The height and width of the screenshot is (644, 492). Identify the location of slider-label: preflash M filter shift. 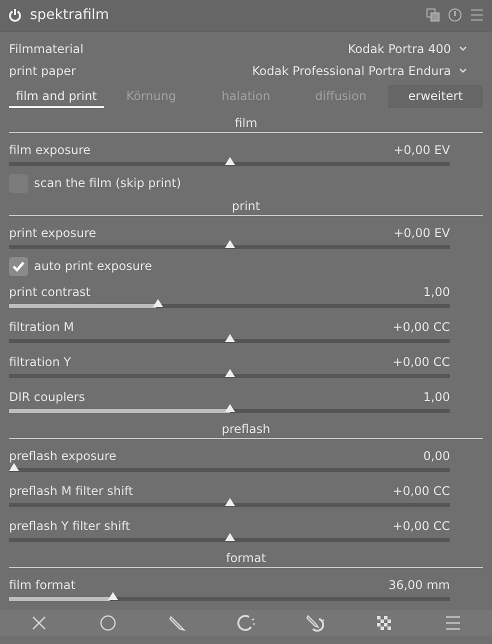
(71, 491).